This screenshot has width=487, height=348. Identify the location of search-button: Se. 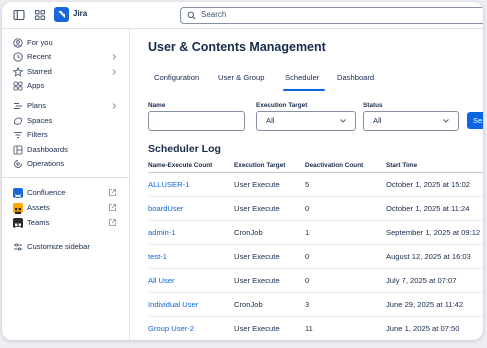
(475, 120).